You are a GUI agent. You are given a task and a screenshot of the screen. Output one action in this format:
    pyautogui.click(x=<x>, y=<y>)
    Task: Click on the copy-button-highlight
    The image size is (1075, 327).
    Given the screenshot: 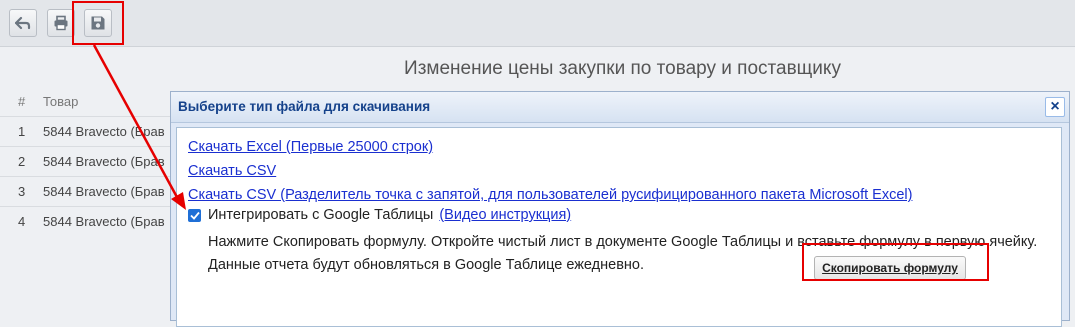 What is the action you would take?
    pyautogui.click(x=895, y=262)
    